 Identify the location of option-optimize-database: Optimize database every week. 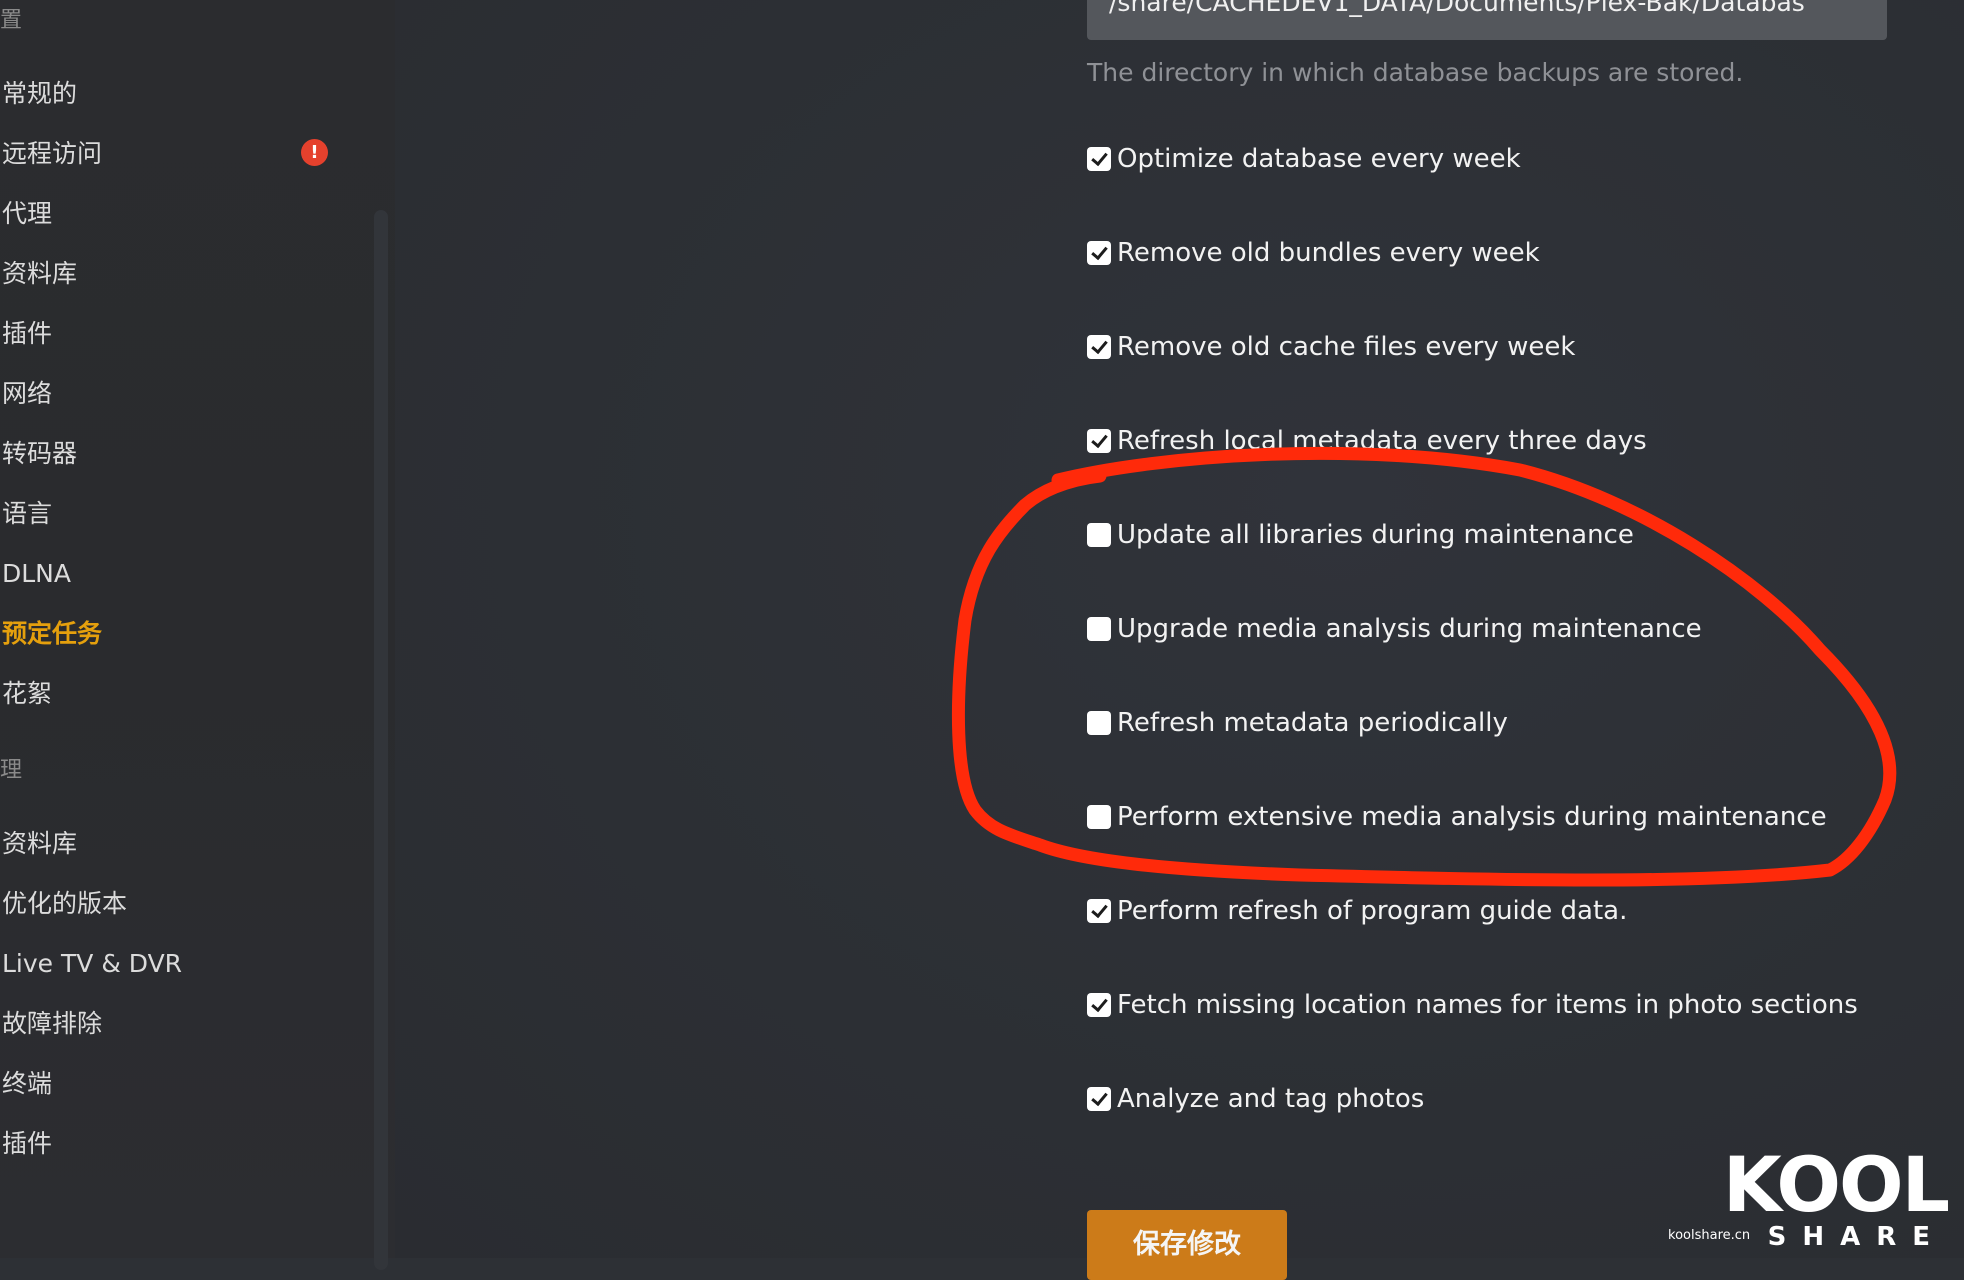
(1304, 159).